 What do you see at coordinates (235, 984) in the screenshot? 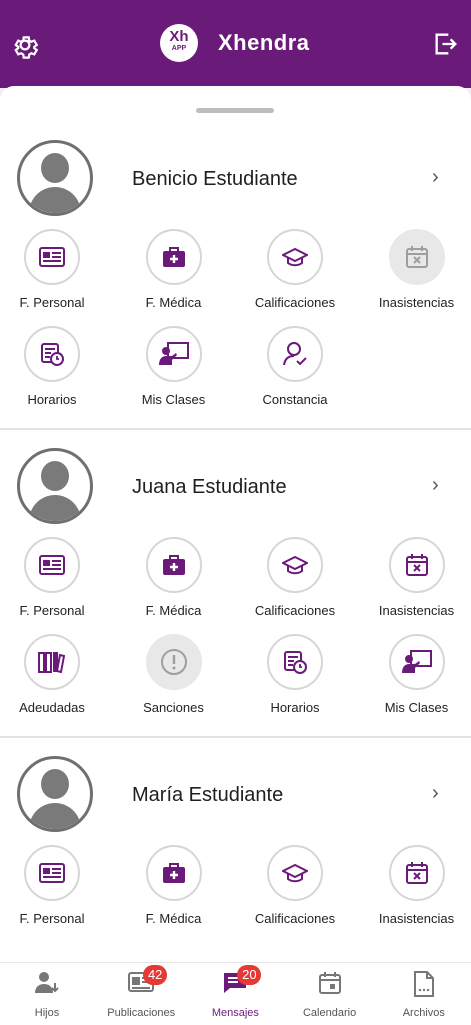
I see `messages-icon: 20` at bounding box center [235, 984].